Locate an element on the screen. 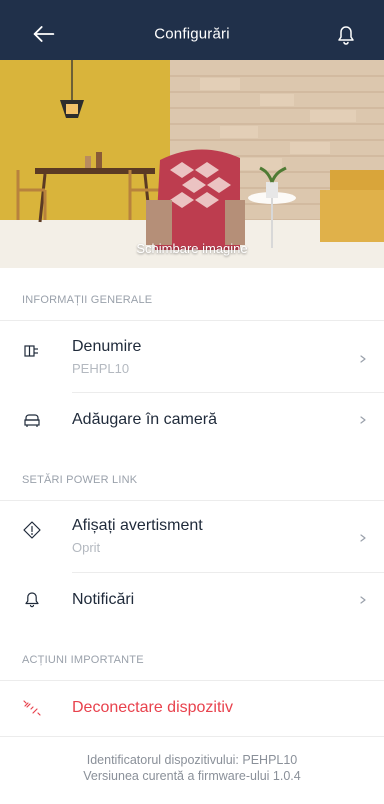 The width and height of the screenshot is (384, 804). warning-icon is located at coordinates (32, 530).